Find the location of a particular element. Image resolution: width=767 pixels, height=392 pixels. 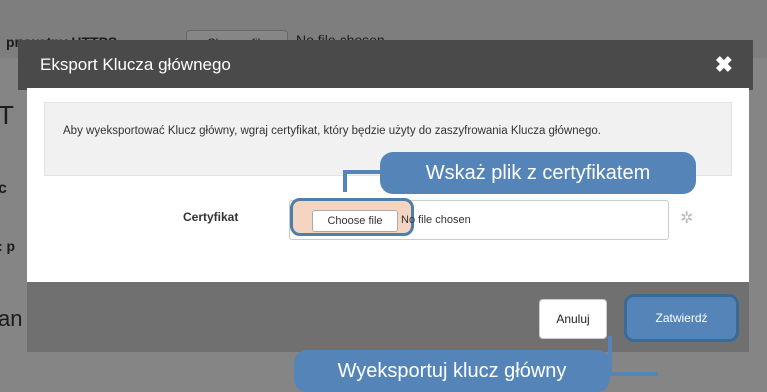

cancel-button: Anuluj is located at coordinates (573, 319).